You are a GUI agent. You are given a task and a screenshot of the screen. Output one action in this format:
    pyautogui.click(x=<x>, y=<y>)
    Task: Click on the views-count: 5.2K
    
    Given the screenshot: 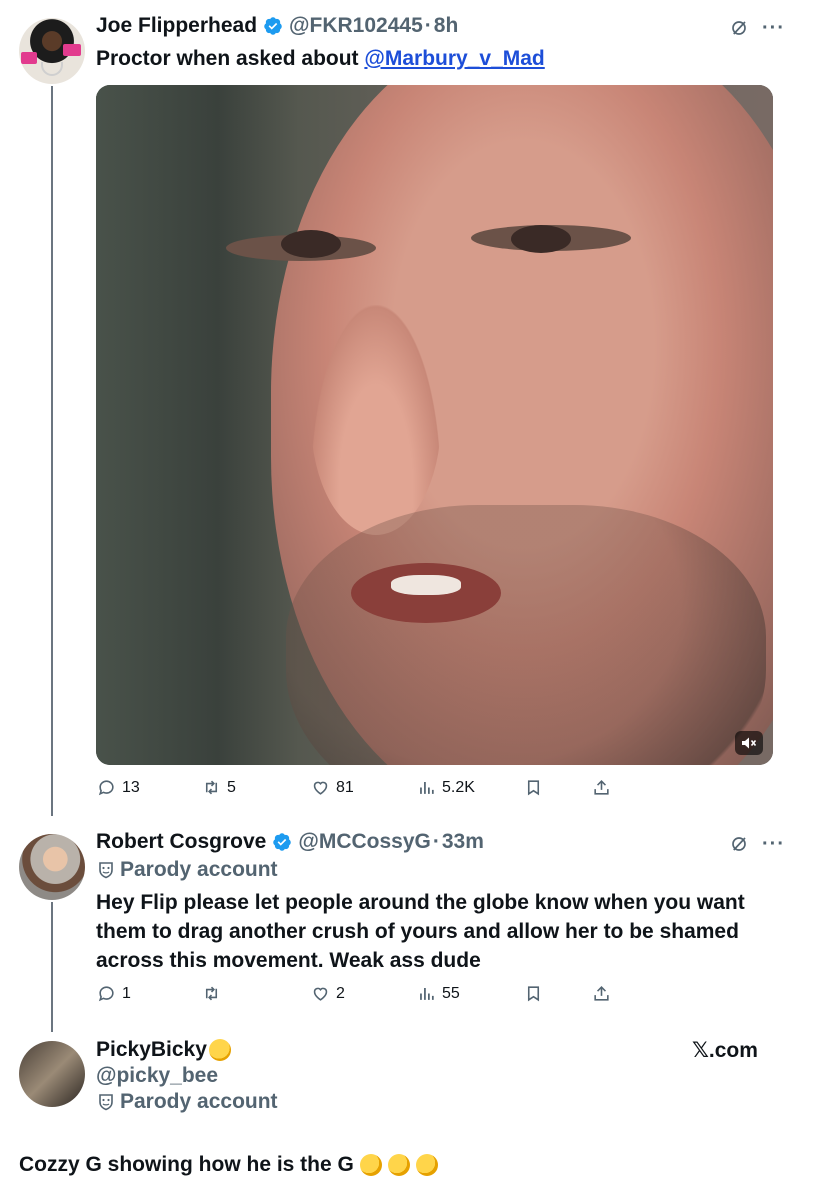 What is the action you would take?
    pyautogui.click(x=458, y=787)
    